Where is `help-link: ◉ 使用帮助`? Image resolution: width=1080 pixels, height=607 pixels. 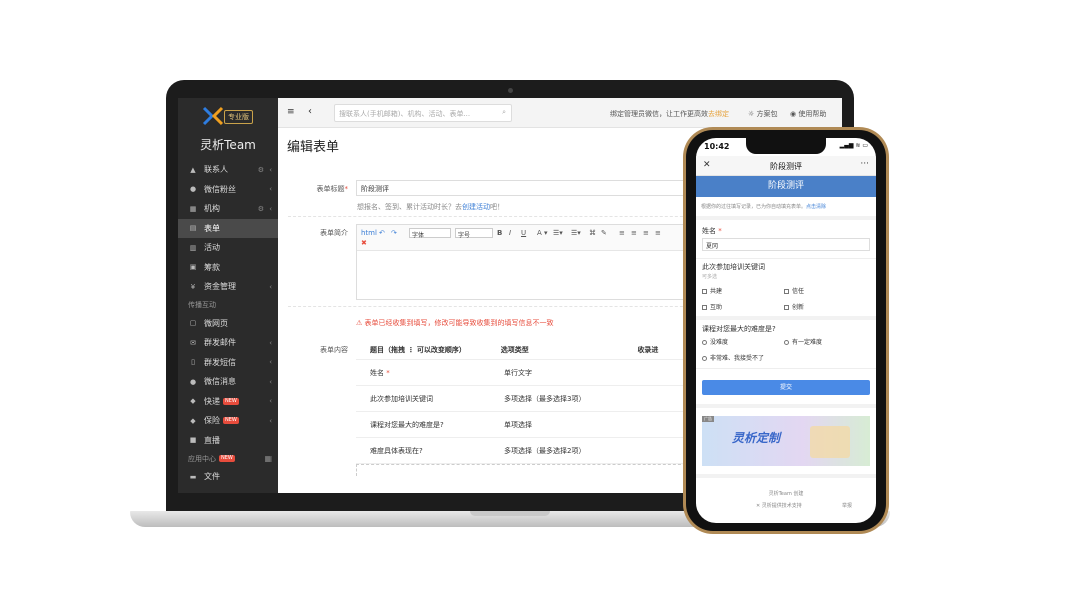 help-link: ◉ 使用帮助 is located at coordinates (808, 114).